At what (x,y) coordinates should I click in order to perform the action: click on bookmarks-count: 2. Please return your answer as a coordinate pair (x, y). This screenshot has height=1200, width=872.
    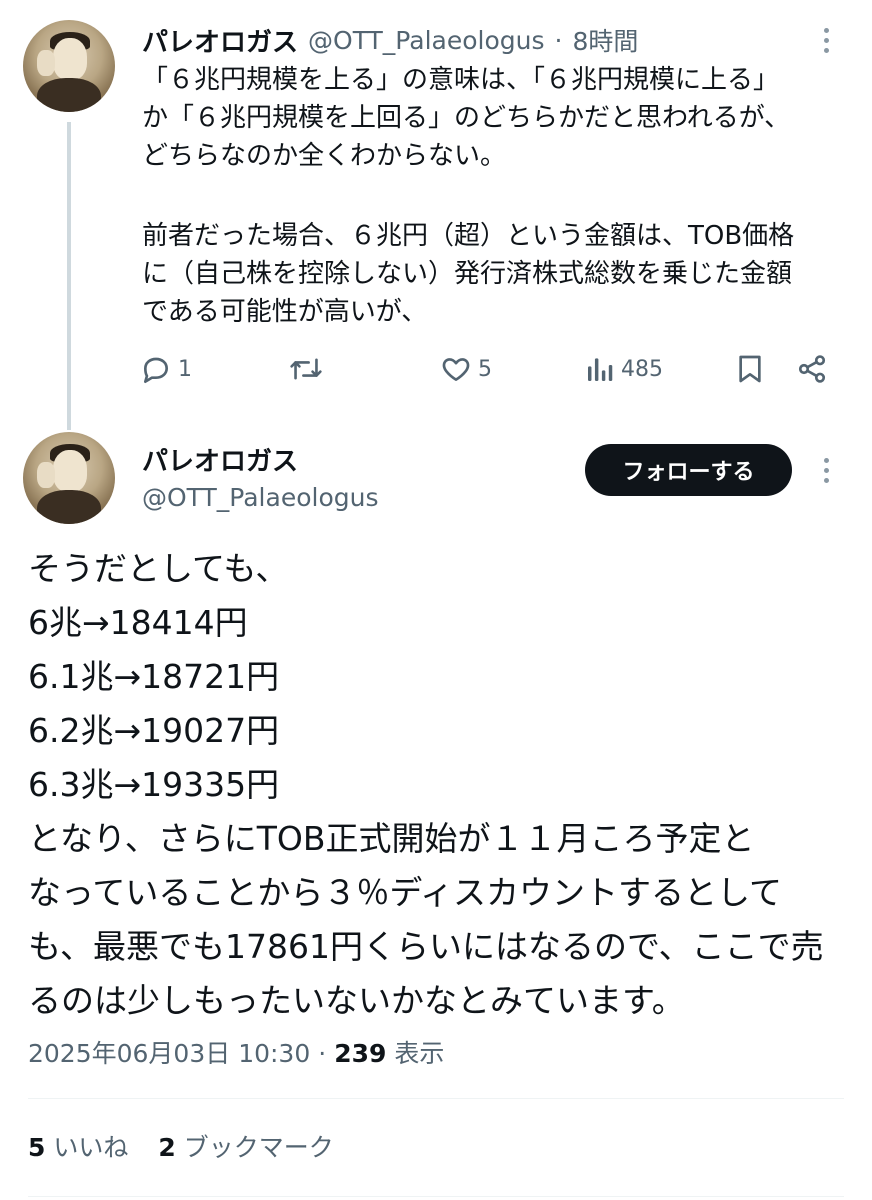
    Looking at the image, I should click on (167, 1147).